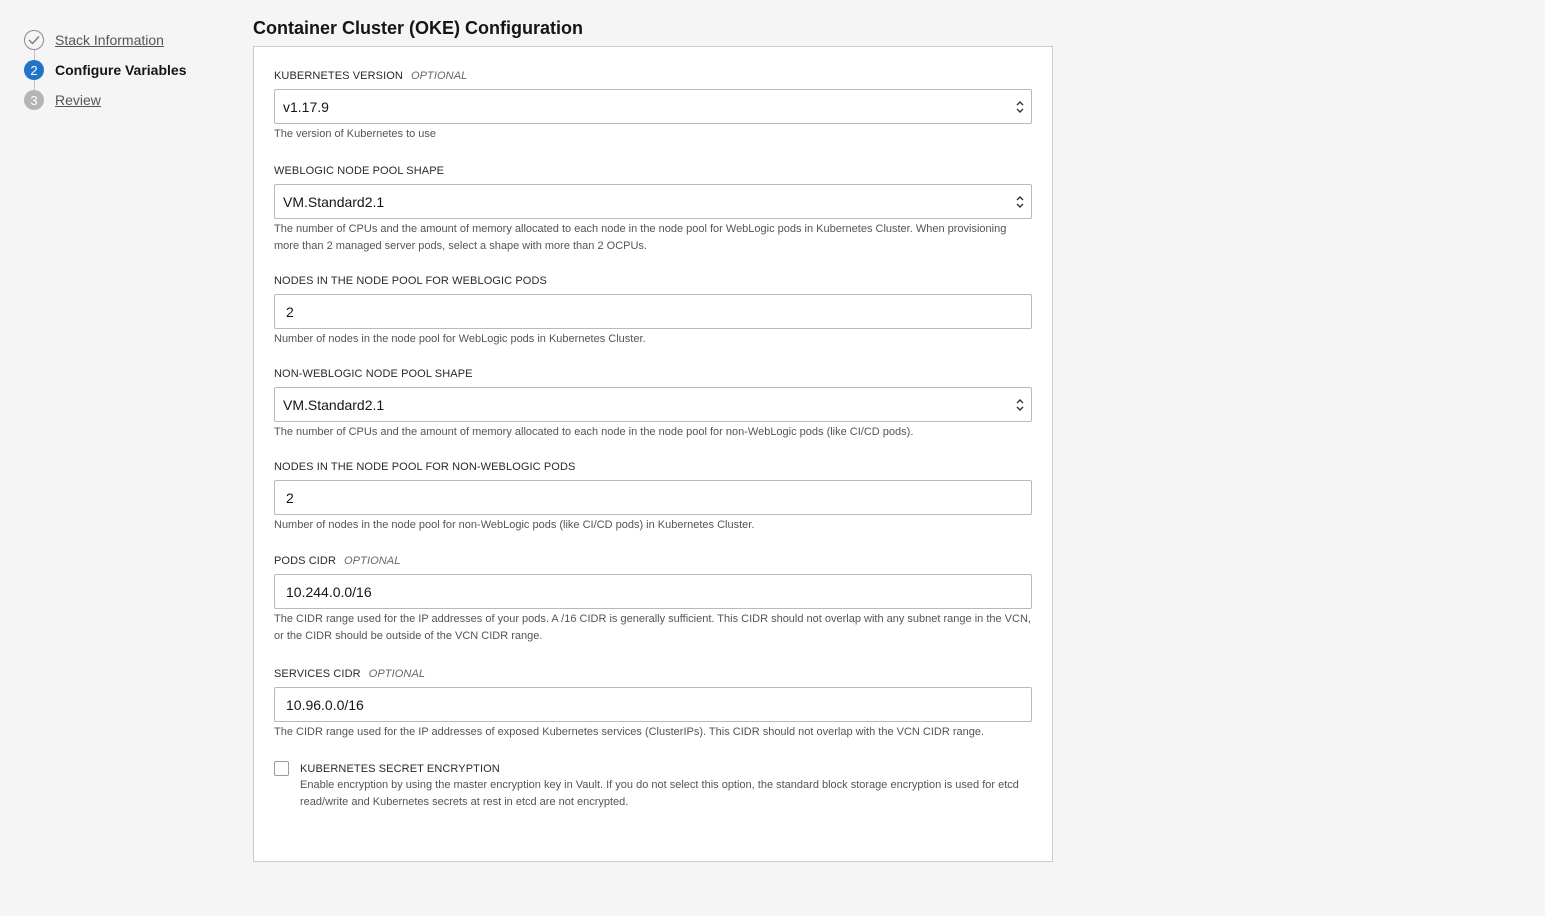  Describe the element at coordinates (78, 100) in the screenshot. I see `step-label-review: Review` at that location.